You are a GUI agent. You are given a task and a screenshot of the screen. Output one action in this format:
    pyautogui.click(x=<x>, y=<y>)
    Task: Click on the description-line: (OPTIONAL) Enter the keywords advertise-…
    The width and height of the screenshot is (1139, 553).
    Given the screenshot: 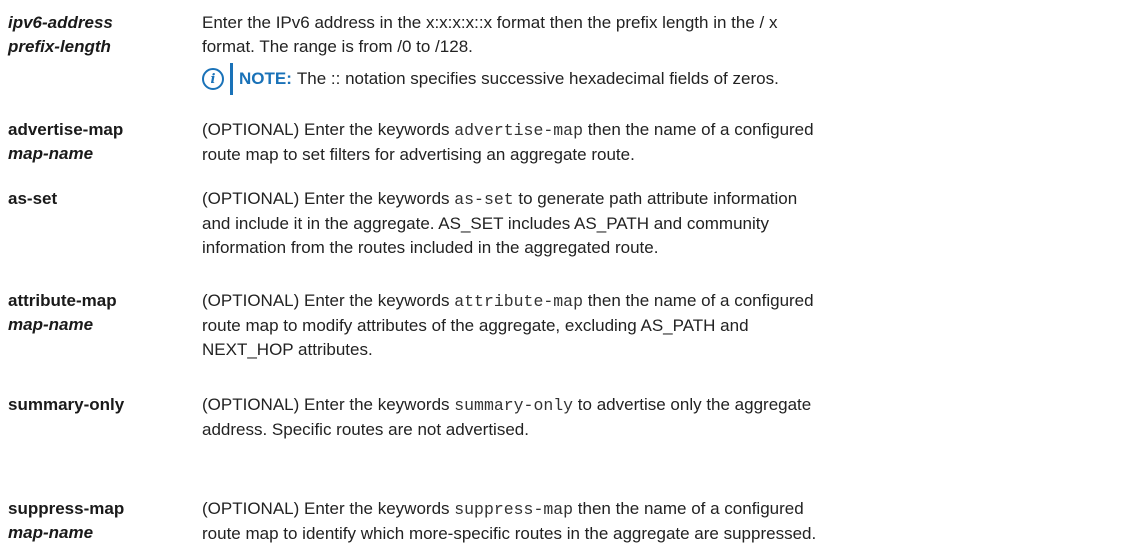 What is the action you would take?
    pyautogui.click(x=667, y=130)
    